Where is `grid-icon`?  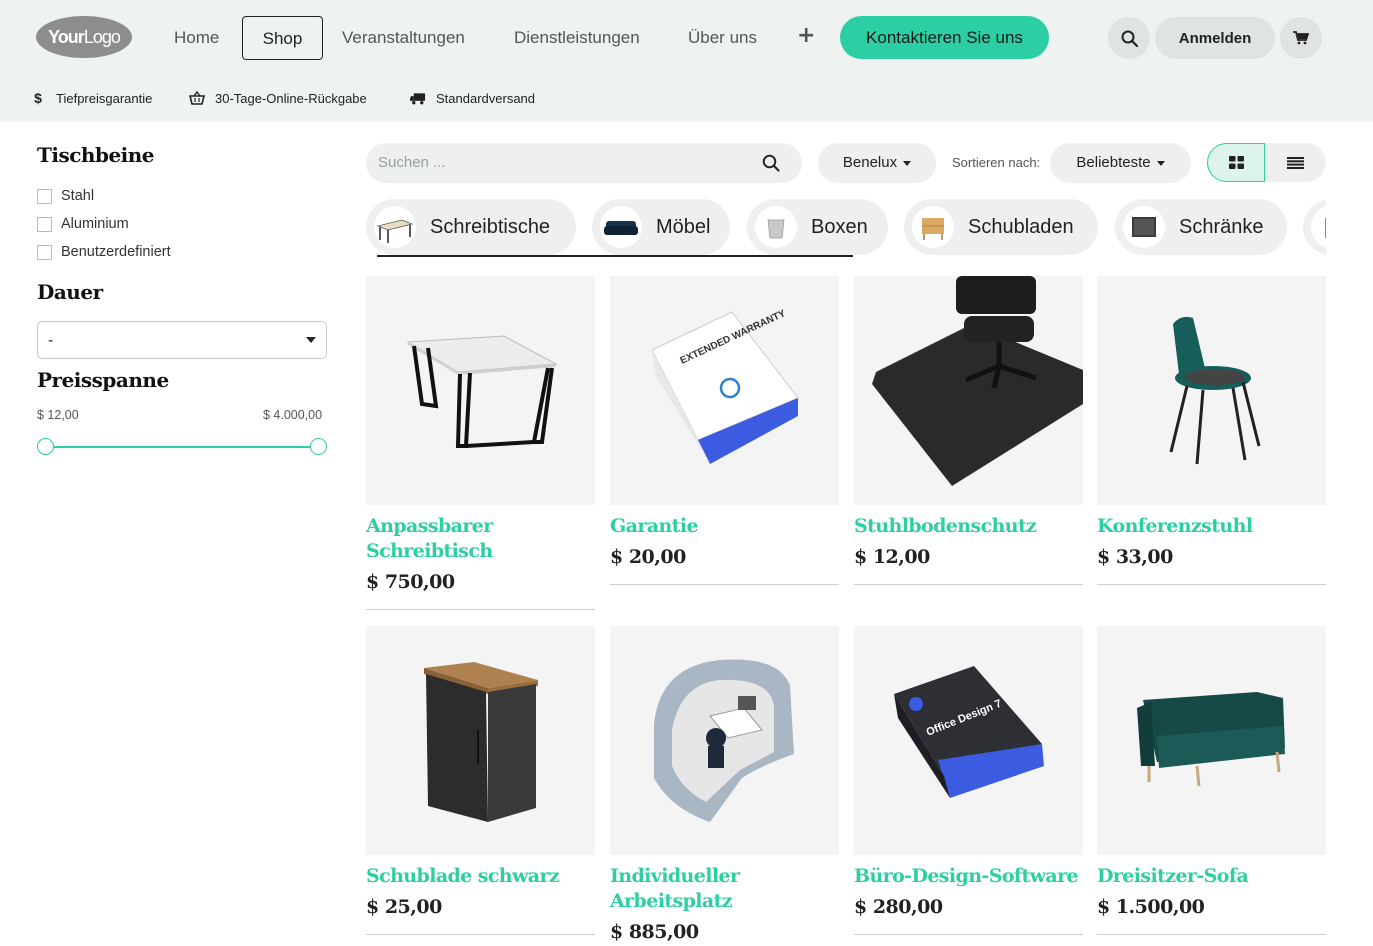 grid-icon is located at coordinates (1236, 162).